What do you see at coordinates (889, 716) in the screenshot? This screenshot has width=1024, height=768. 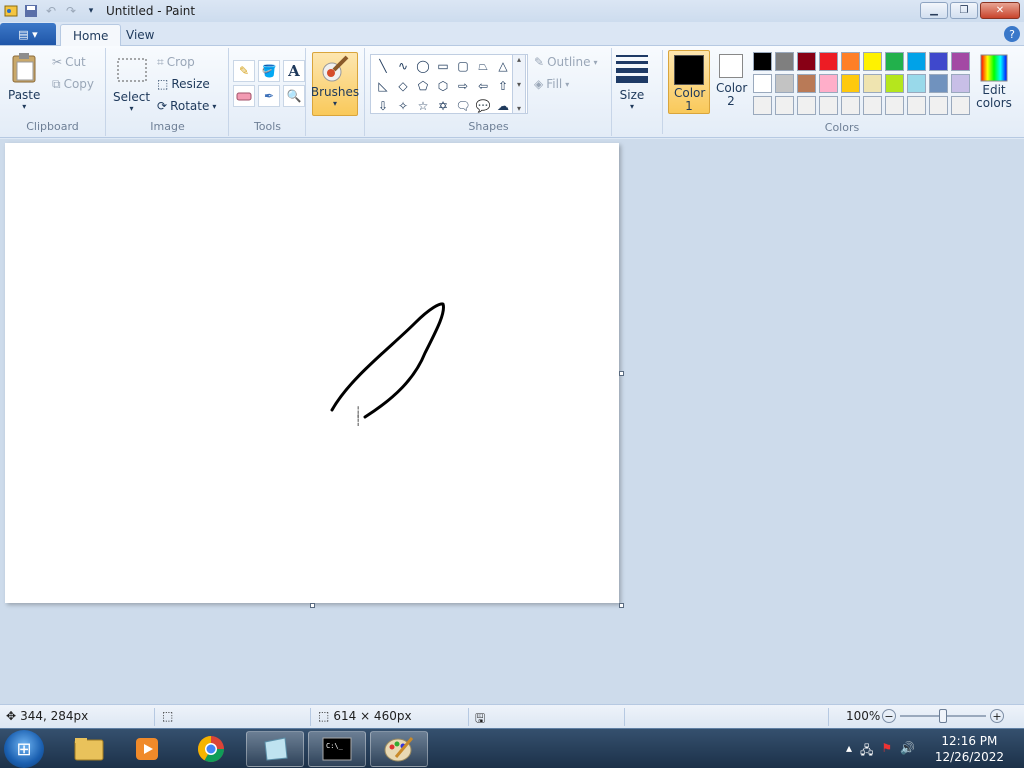 I see `zoom-out-icon: −` at bounding box center [889, 716].